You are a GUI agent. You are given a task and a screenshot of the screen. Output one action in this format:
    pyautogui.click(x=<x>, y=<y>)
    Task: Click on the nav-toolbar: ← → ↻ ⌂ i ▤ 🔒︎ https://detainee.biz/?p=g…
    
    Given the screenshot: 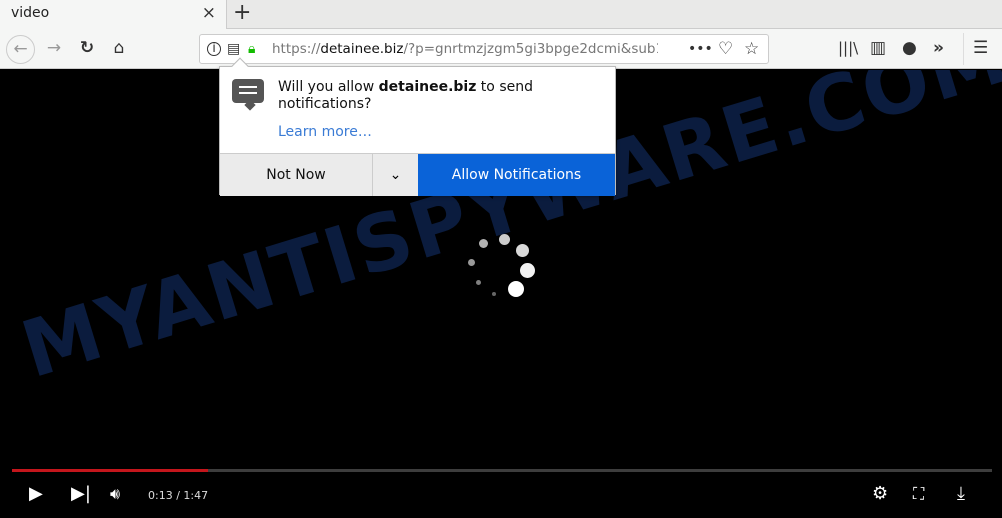 What is the action you would take?
    pyautogui.click(x=501, y=49)
    